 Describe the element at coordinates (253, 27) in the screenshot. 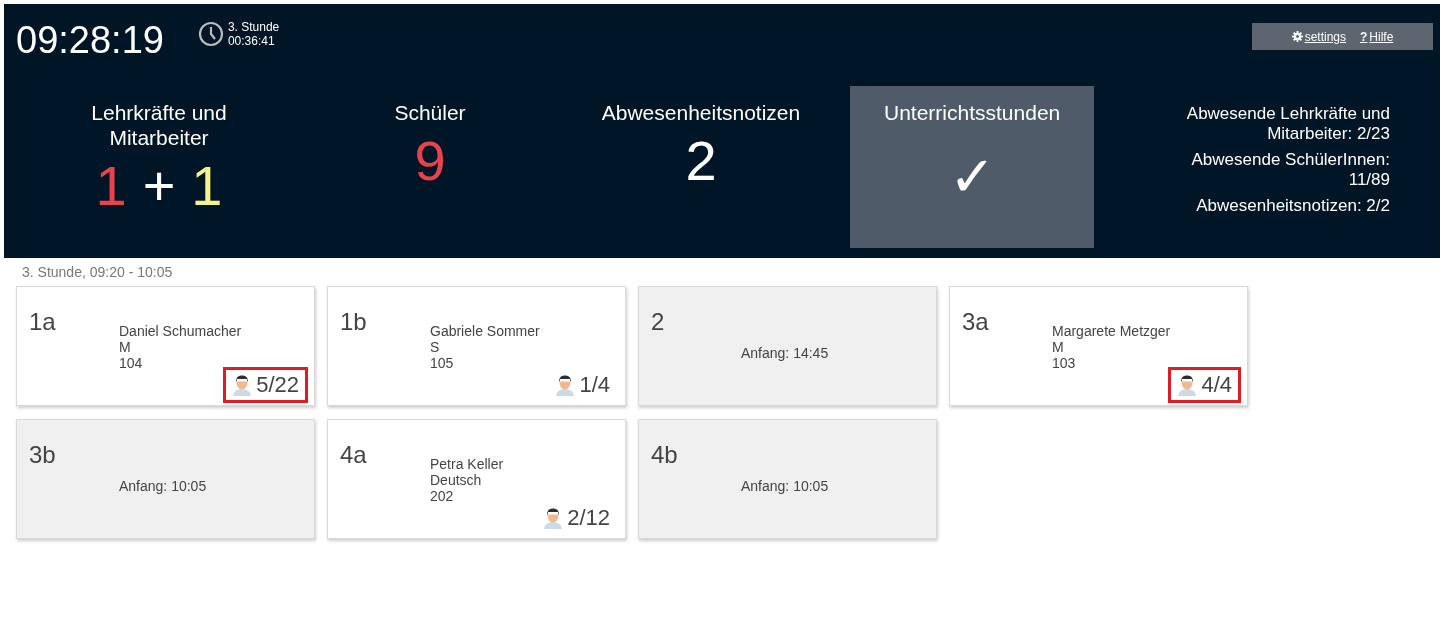

I see `period-name: 3. Stunde` at that location.